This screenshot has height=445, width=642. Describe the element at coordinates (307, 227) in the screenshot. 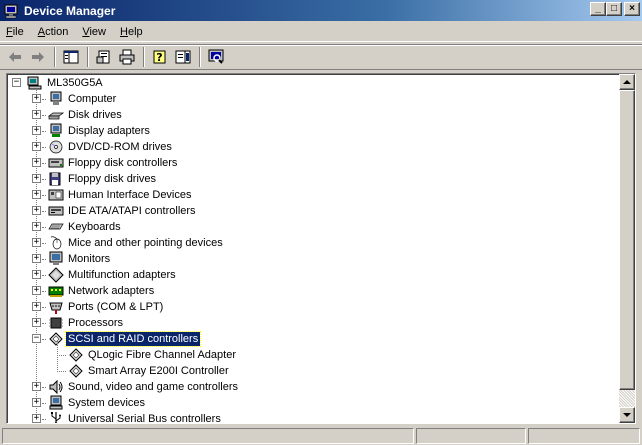

I see `tree-category: + Keyboards` at that location.